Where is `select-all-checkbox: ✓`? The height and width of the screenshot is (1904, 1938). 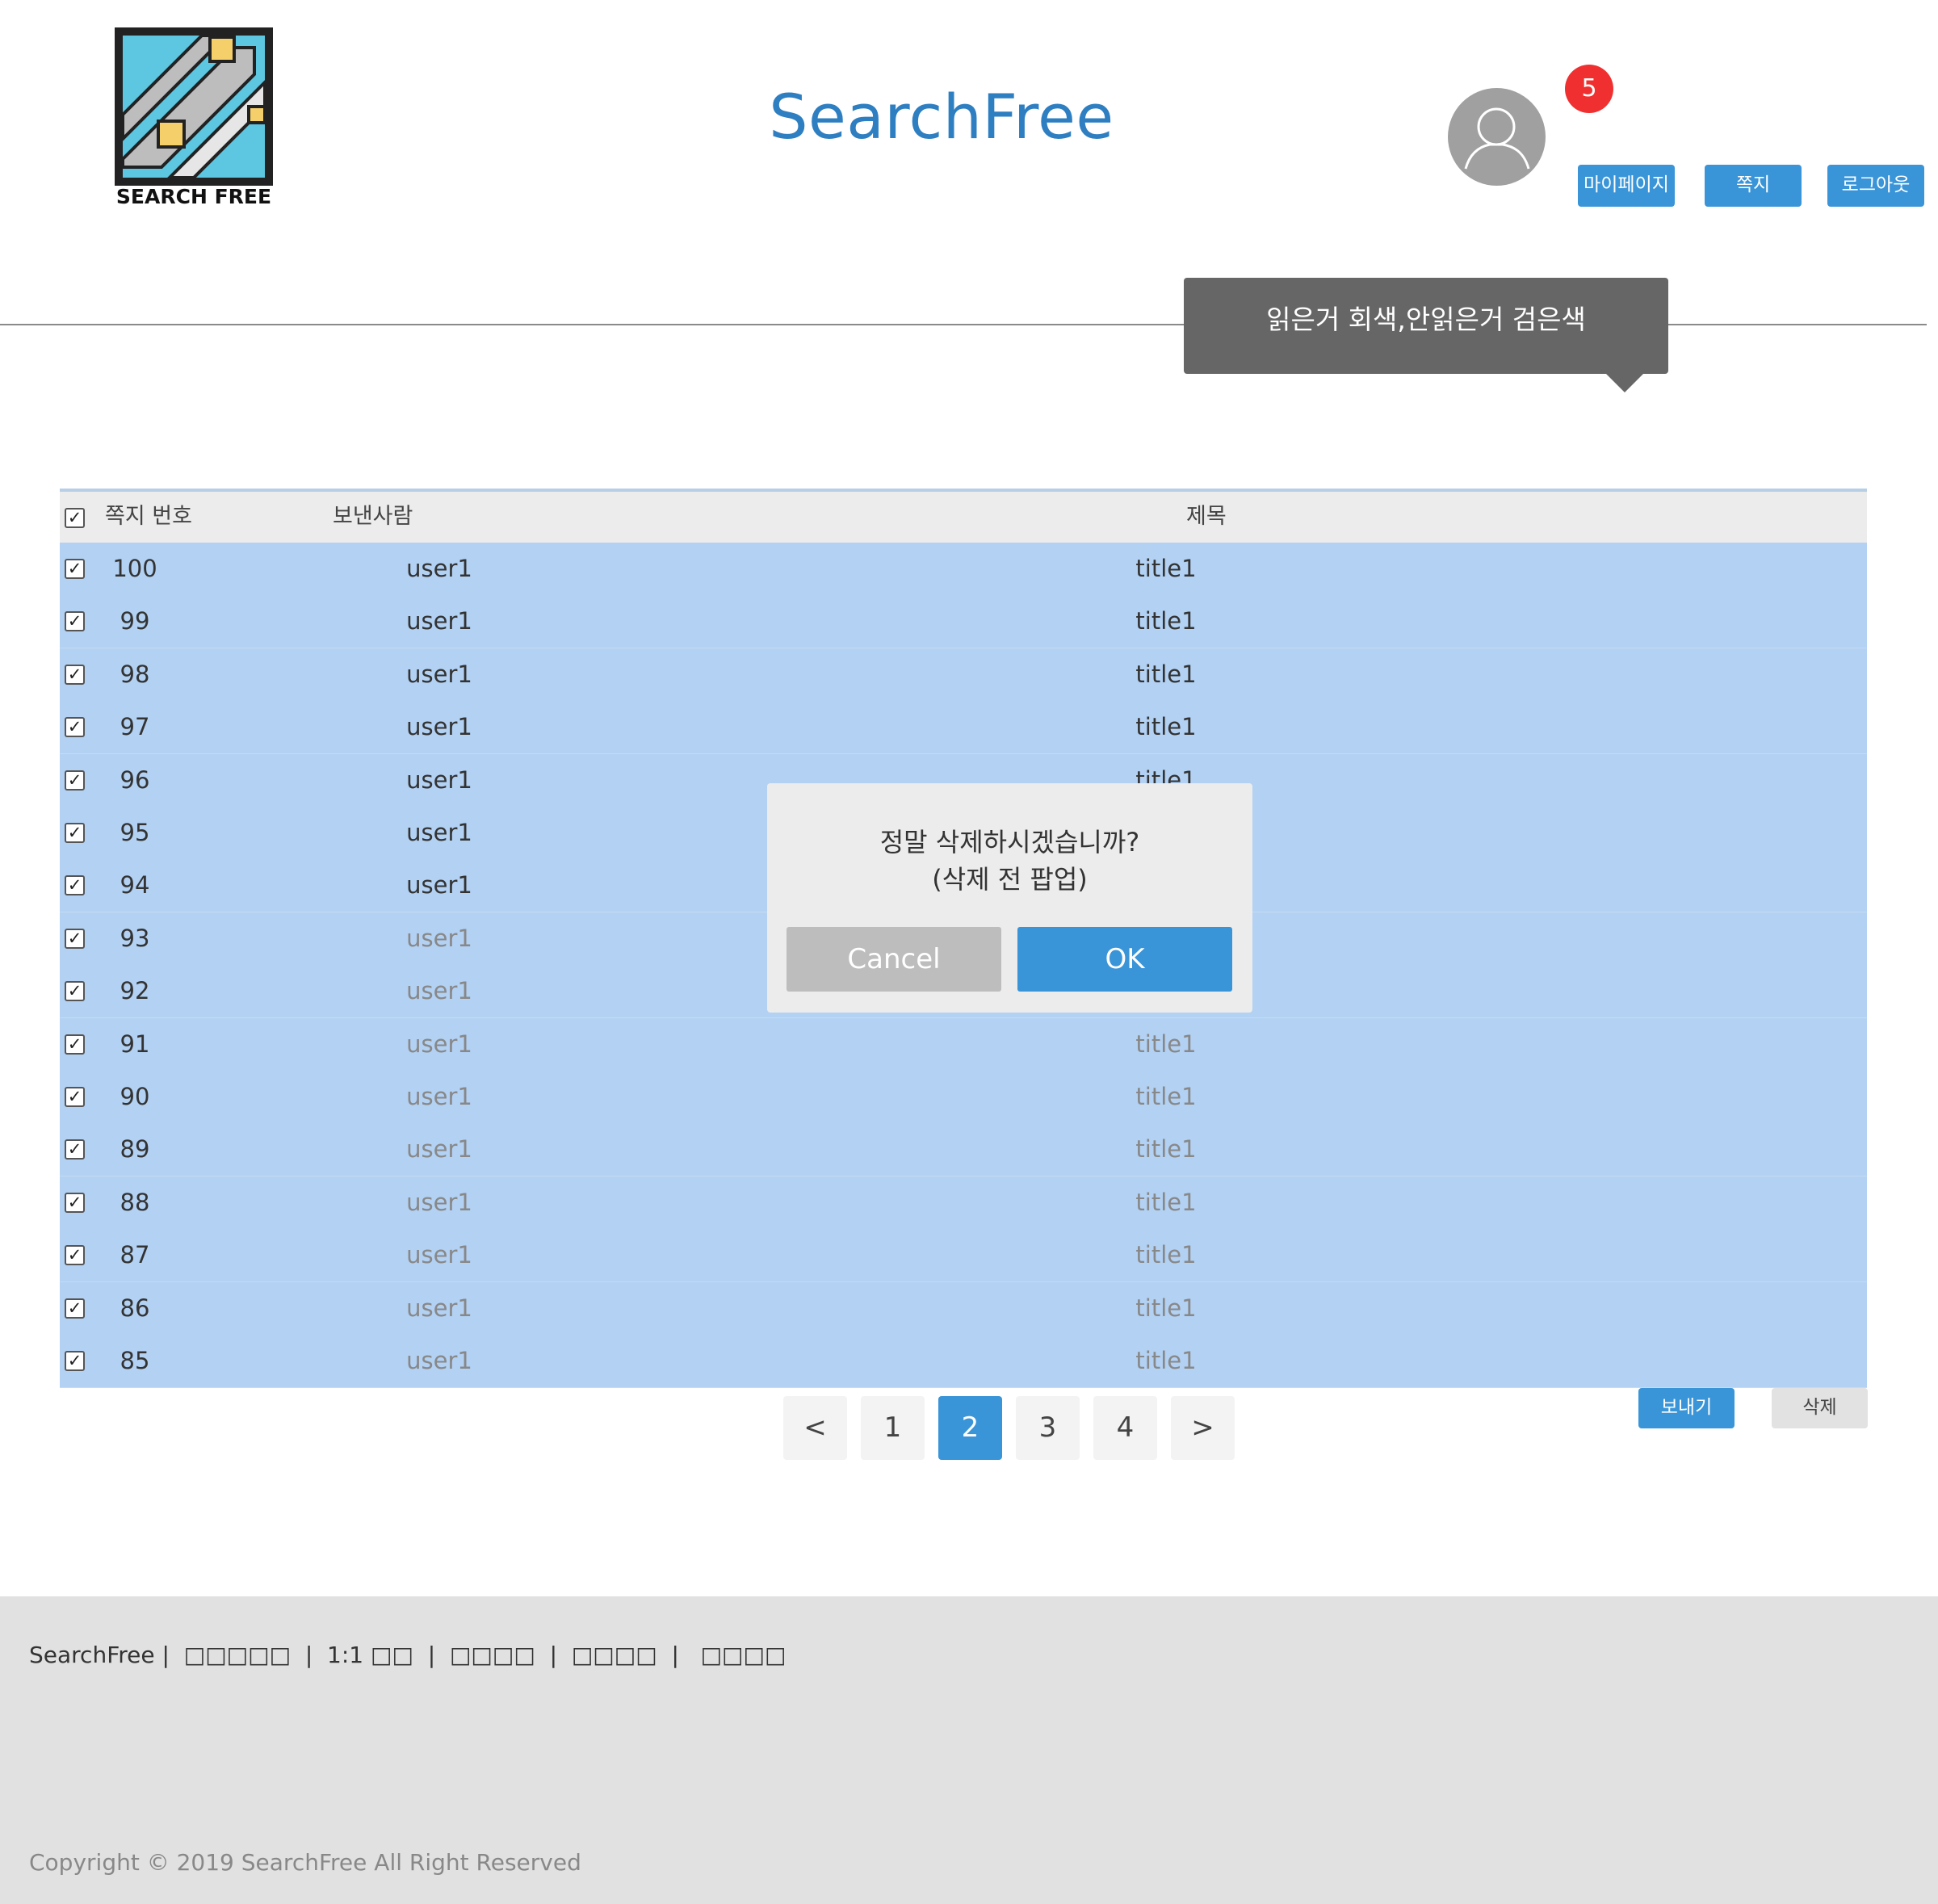 select-all-checkbox: ✓ is located at coordinates (75, 518).